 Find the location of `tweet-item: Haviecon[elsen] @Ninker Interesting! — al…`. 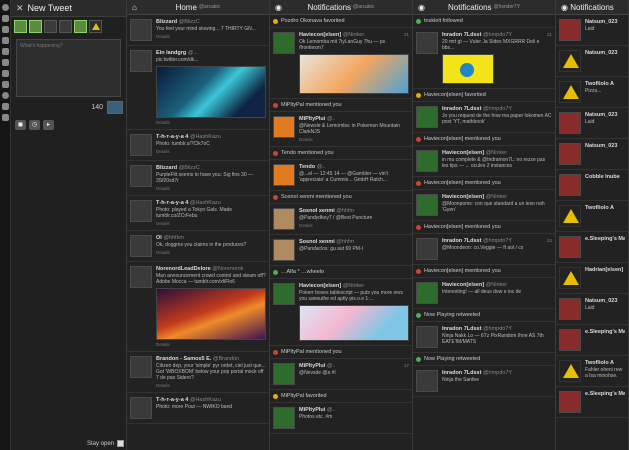

tweet-item: Haviecon[elsen] @Ninker Interesting! — al… is located at coordinates (484, 293).